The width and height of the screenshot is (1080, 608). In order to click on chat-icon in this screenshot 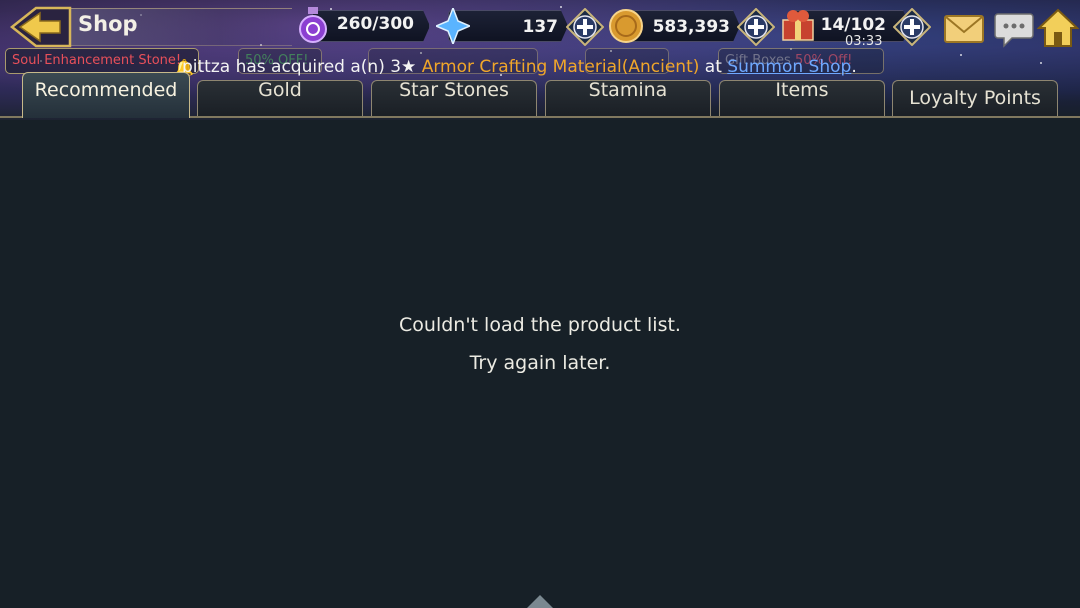, I will do `click(1014, 30)`.